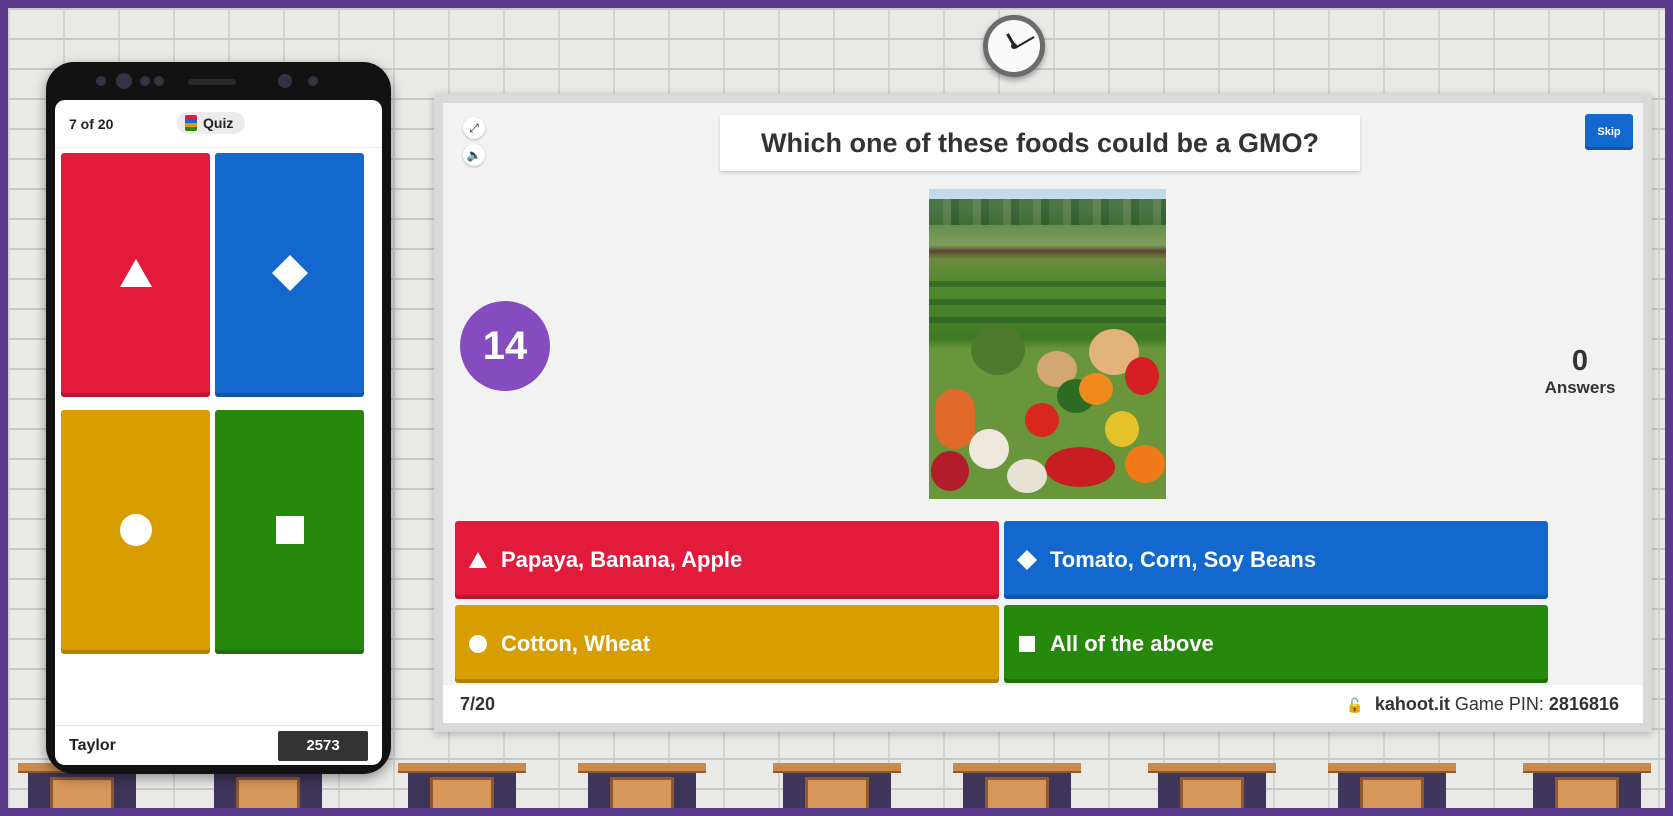  I want to click on answer-blue: Tomato, Corn, Soy Beans, so click(1276, 560).